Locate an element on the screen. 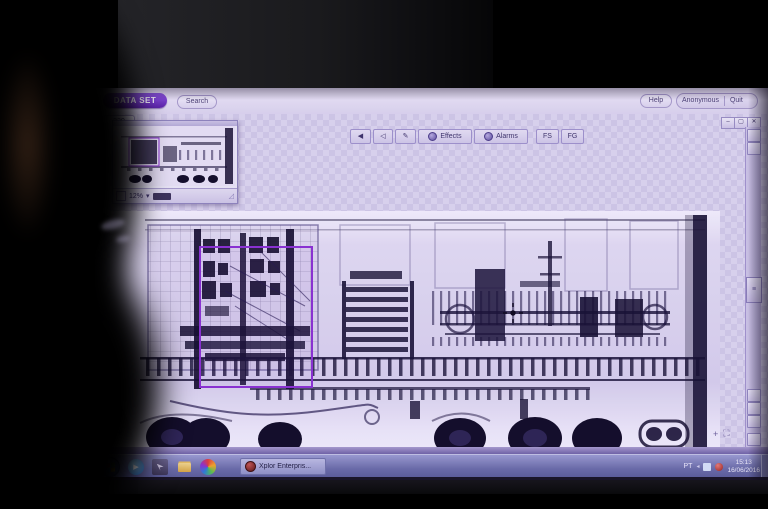 This screenshot has width=768, height=509. minimize-button: – is located at coordinates (728, 123).